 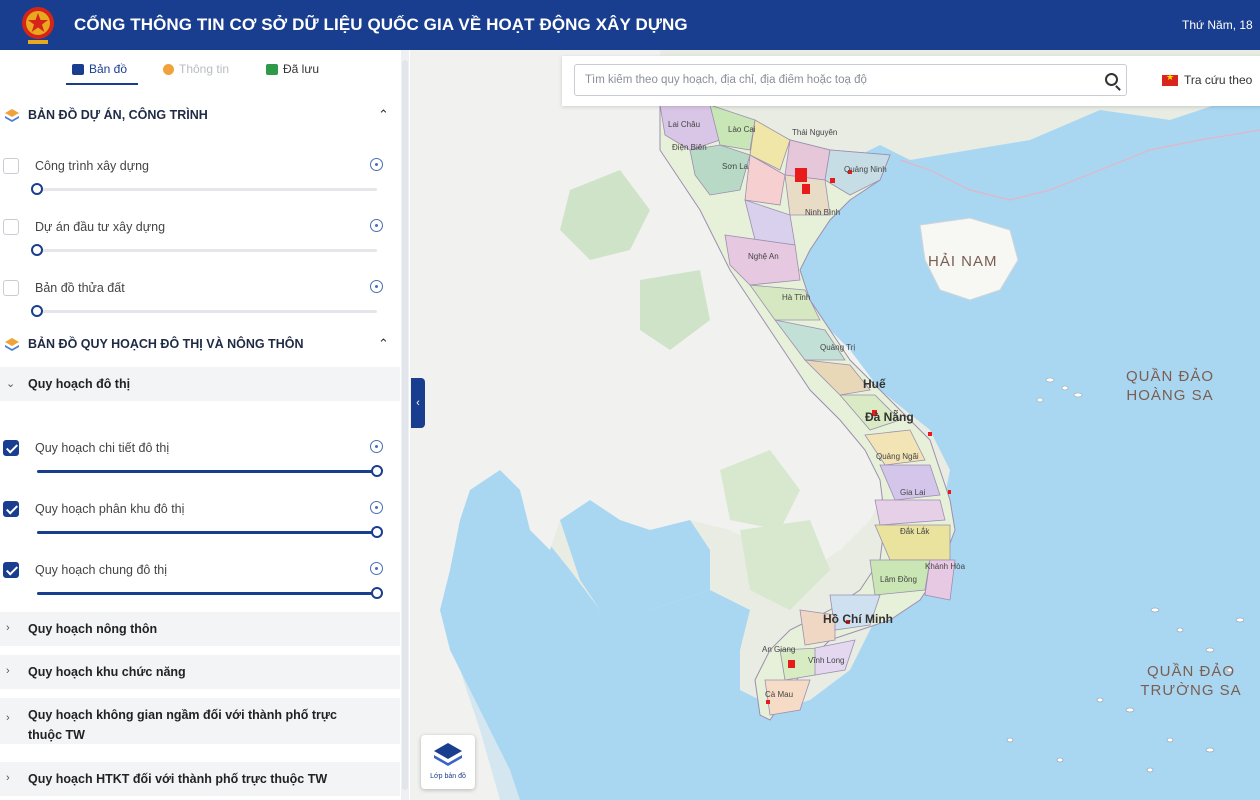 I want to click on province-label: Lai Châu, so click(x=684, y=124).